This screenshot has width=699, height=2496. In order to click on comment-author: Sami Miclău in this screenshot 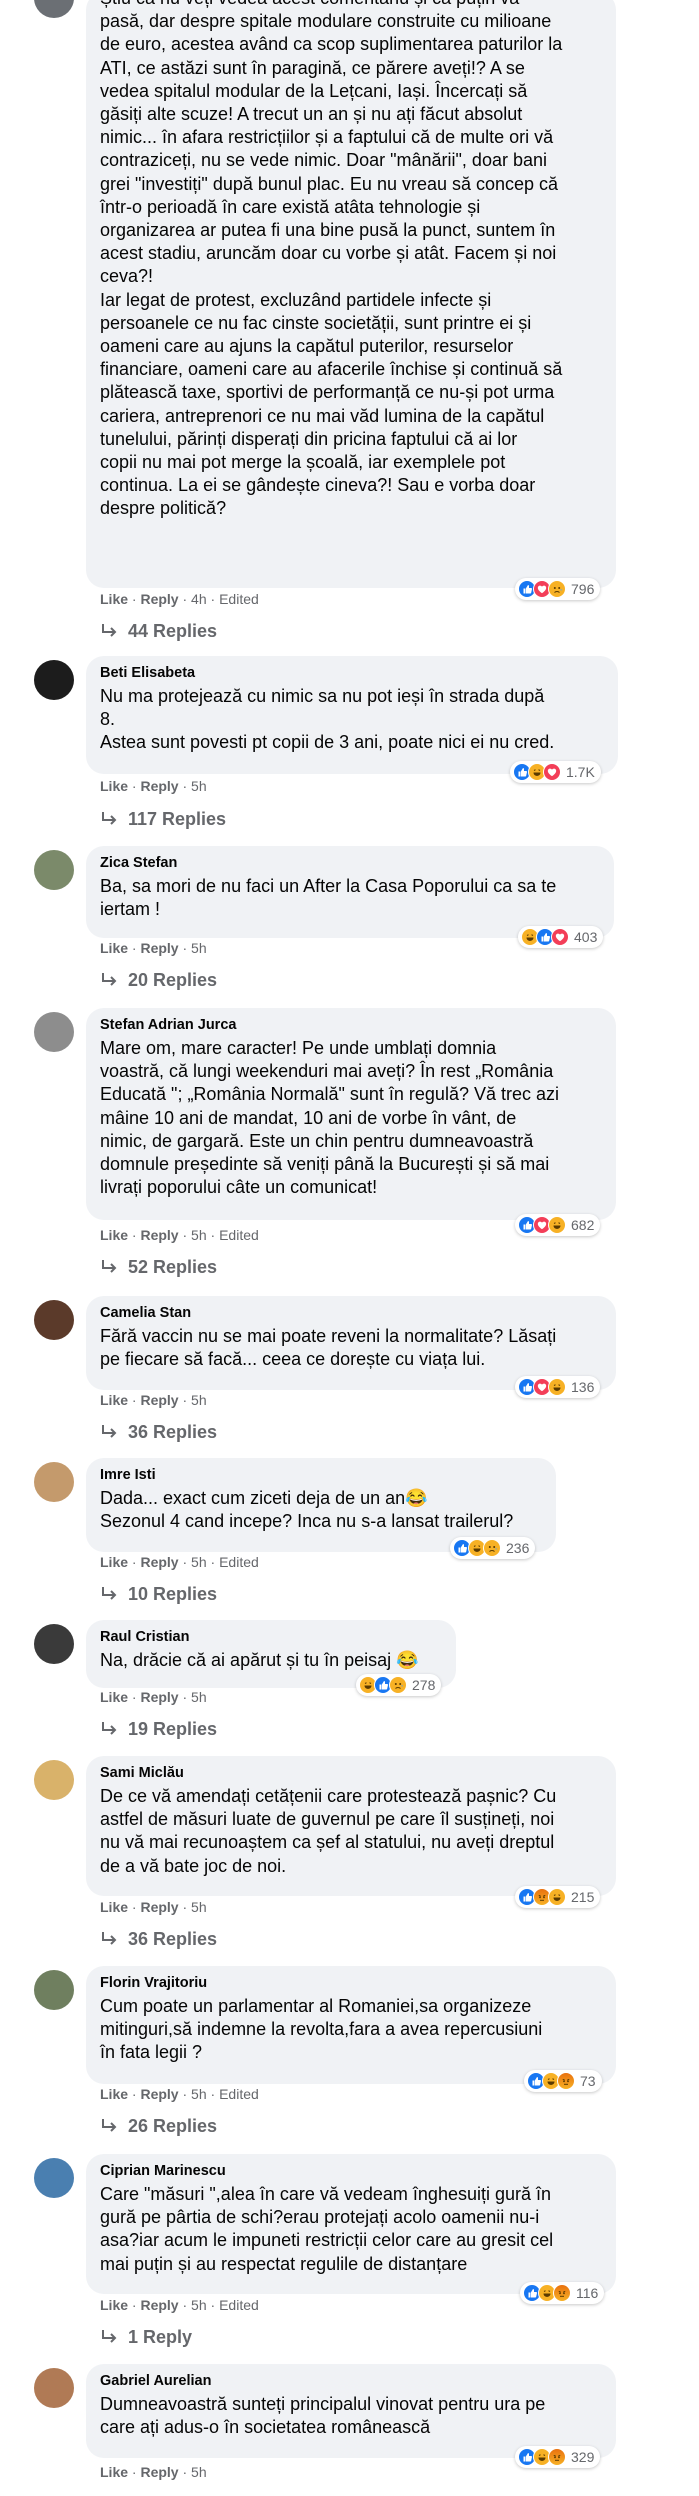, I will do `click(352, 1773)`.